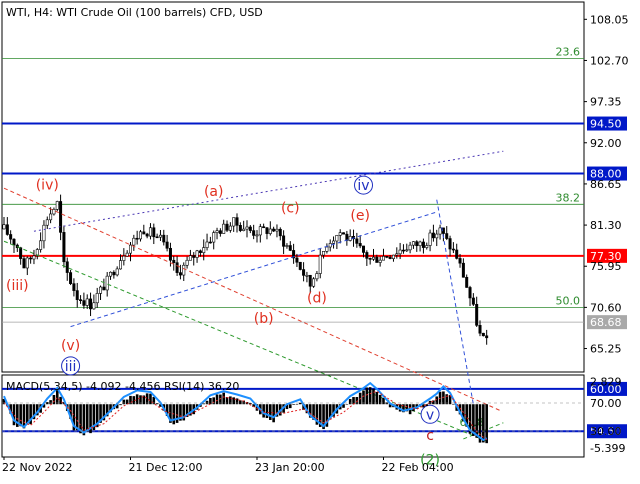 This screenshot has width=640, height=484. I want to click on price-tick-label: 97.35, so click(606, 102).